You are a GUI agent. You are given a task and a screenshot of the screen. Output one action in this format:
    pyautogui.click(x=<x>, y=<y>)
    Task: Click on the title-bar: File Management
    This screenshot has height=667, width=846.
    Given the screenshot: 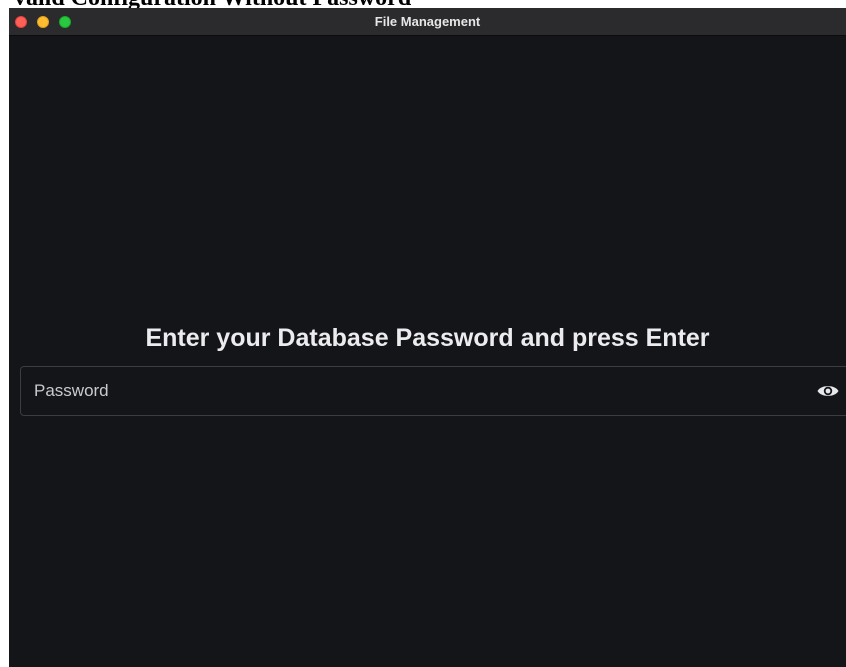 What is the action you would take?
    pyautogui.click(x=427, y=22)
    